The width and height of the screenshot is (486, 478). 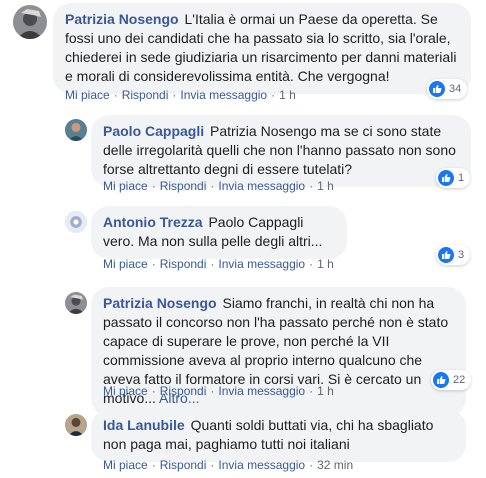 I want to click on reaction-count: 22, so click(x=451, y=380).